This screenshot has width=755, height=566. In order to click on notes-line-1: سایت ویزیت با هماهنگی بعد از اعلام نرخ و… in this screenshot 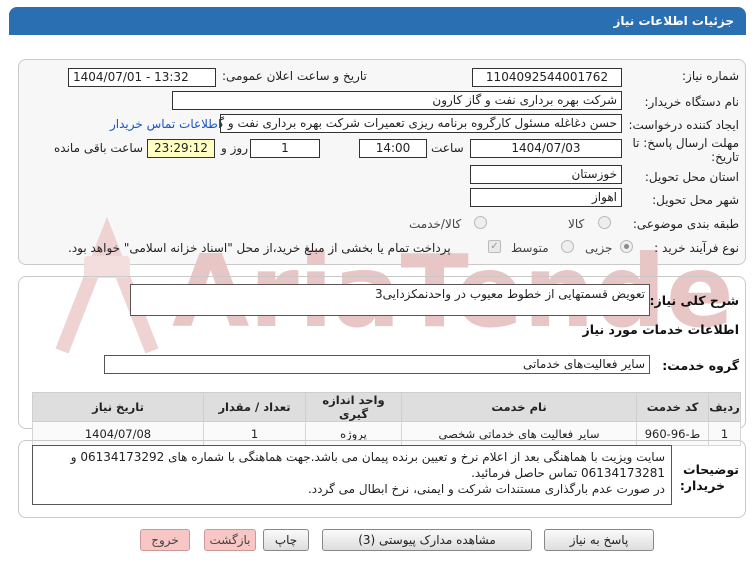, I will do `click(367, 457)`.